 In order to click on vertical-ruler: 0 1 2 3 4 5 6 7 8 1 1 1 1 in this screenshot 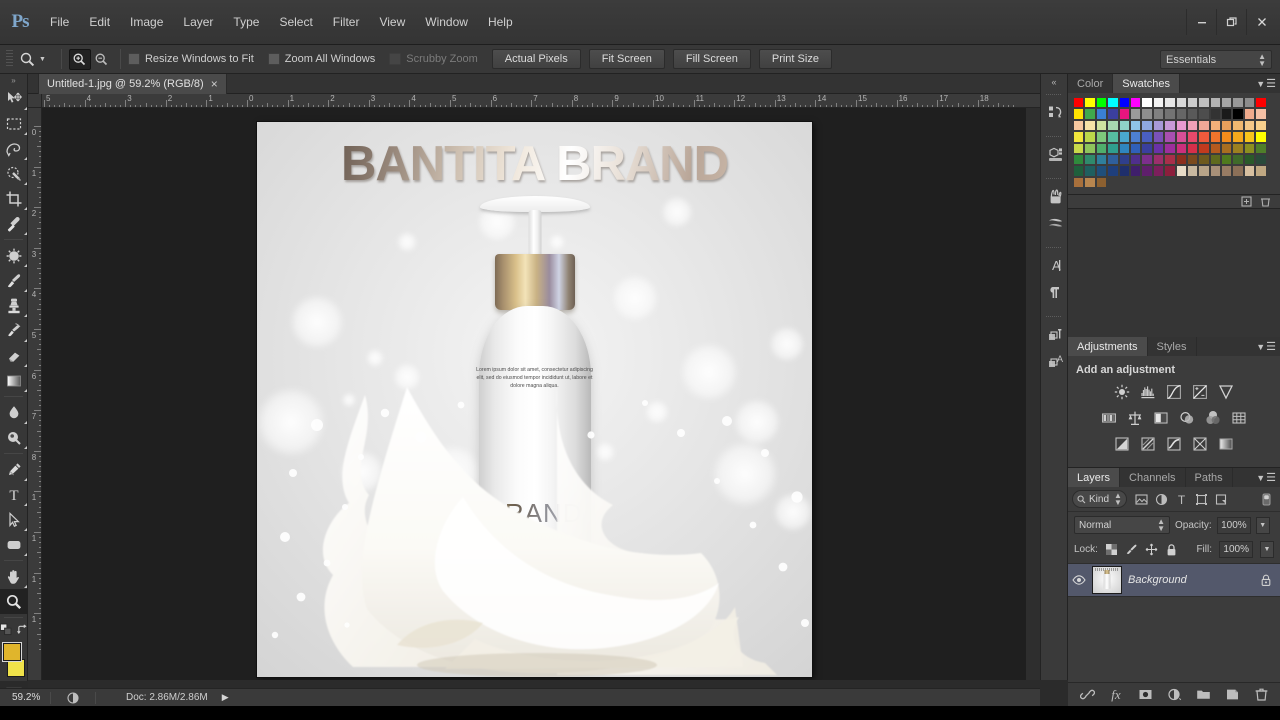, I will do `click(35, 394)`.